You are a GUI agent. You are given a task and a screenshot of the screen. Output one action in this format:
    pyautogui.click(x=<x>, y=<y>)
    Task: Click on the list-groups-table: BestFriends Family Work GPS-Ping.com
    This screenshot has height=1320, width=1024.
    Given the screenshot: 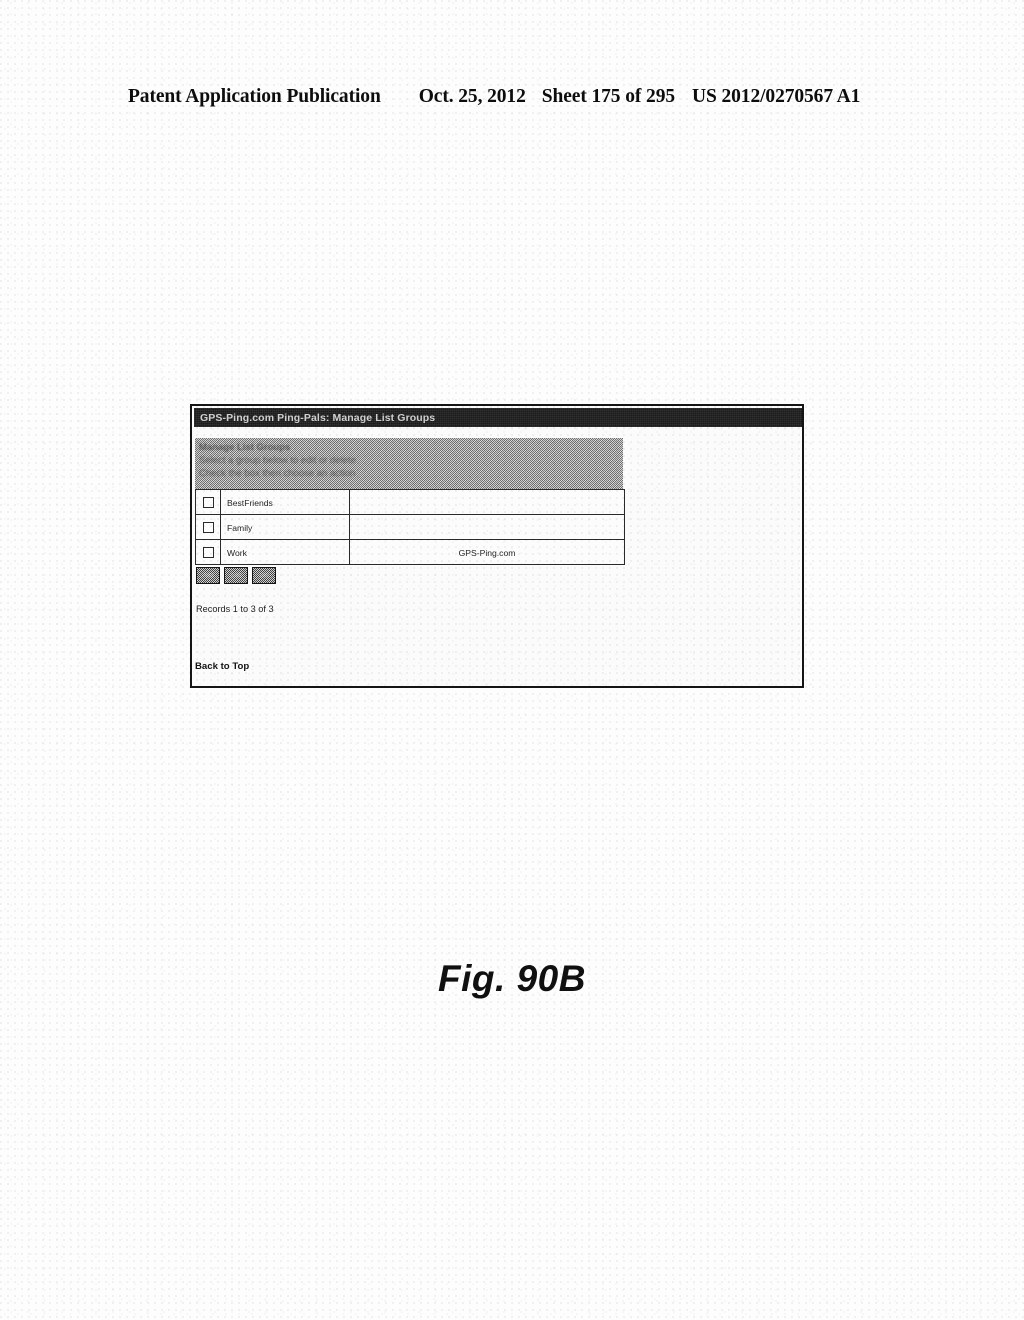 What is the action you would take?
    pyautogui.click(x=410, y=527)
    